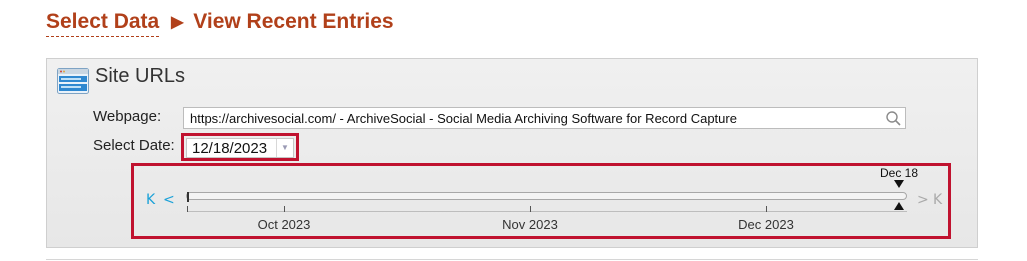 The height and width of the screenshot is (261, 1027). I want to click on webpage-label: Webpage:, so click(127, 116).